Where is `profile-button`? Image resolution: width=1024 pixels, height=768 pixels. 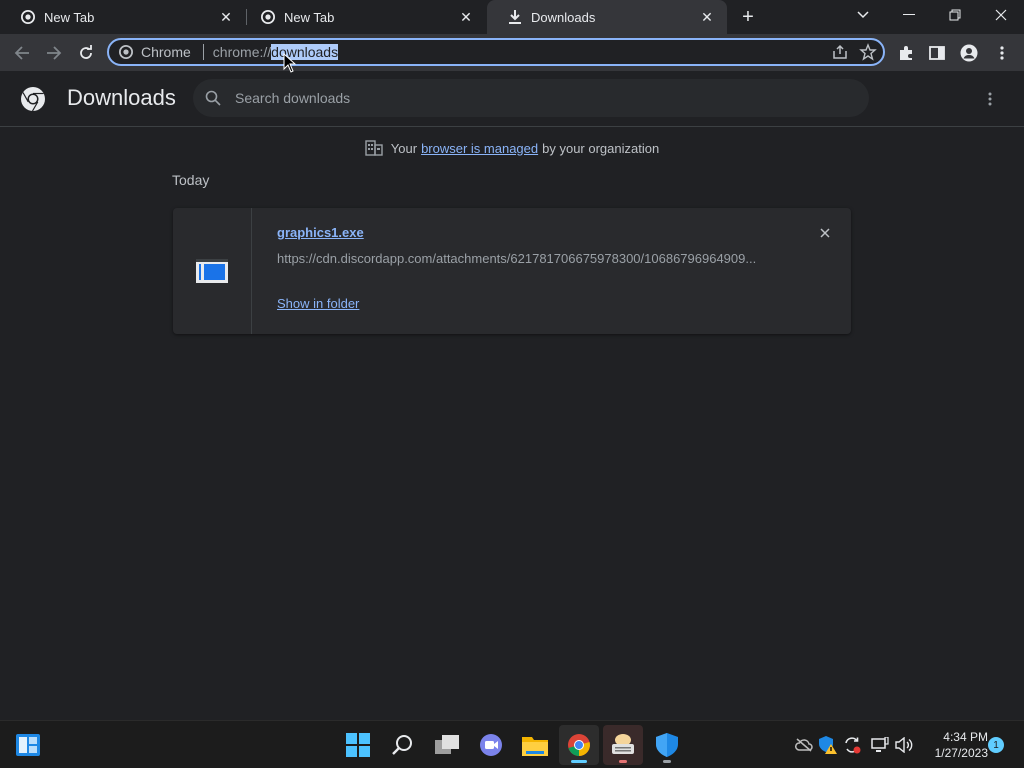 profile-button is located at coordinates (969, 53).